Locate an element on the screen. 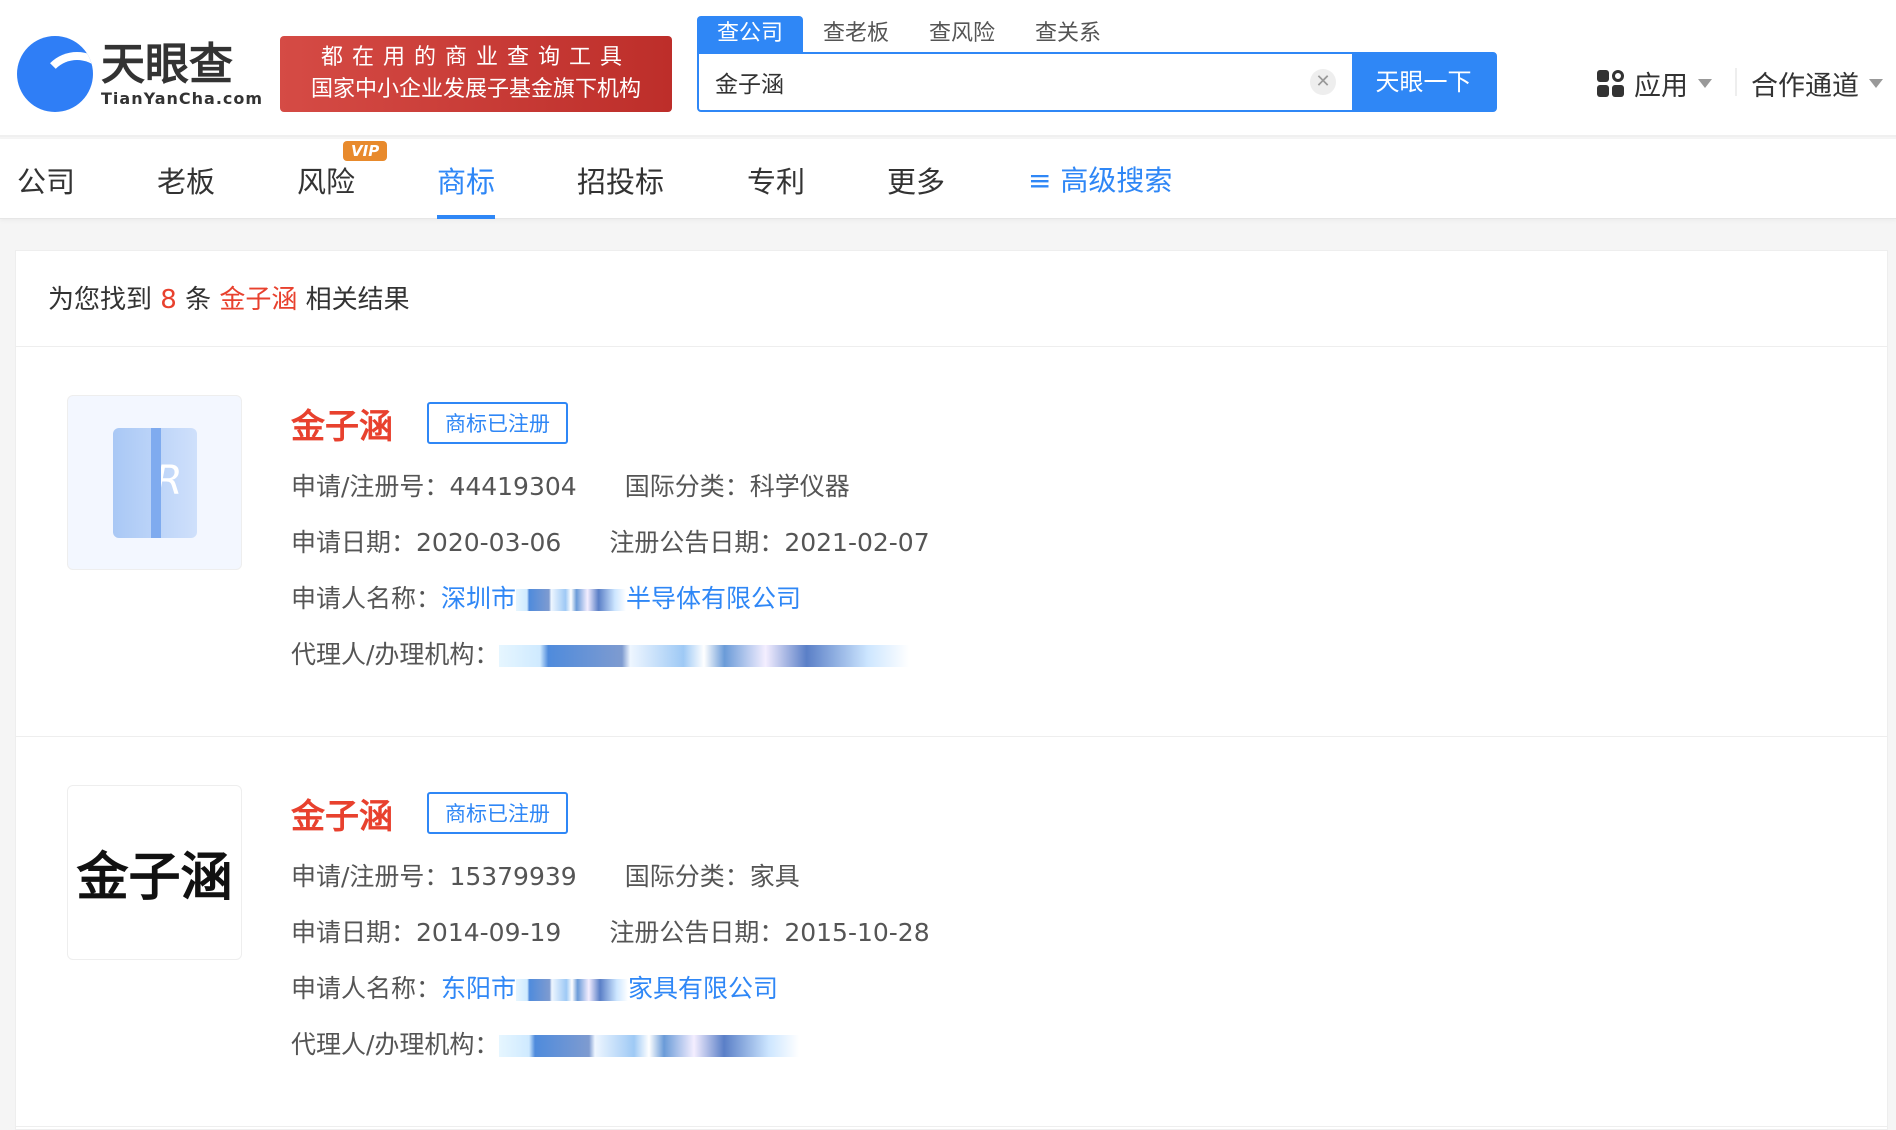  nav-boss: 老板 is located at coordinates (186, 189).